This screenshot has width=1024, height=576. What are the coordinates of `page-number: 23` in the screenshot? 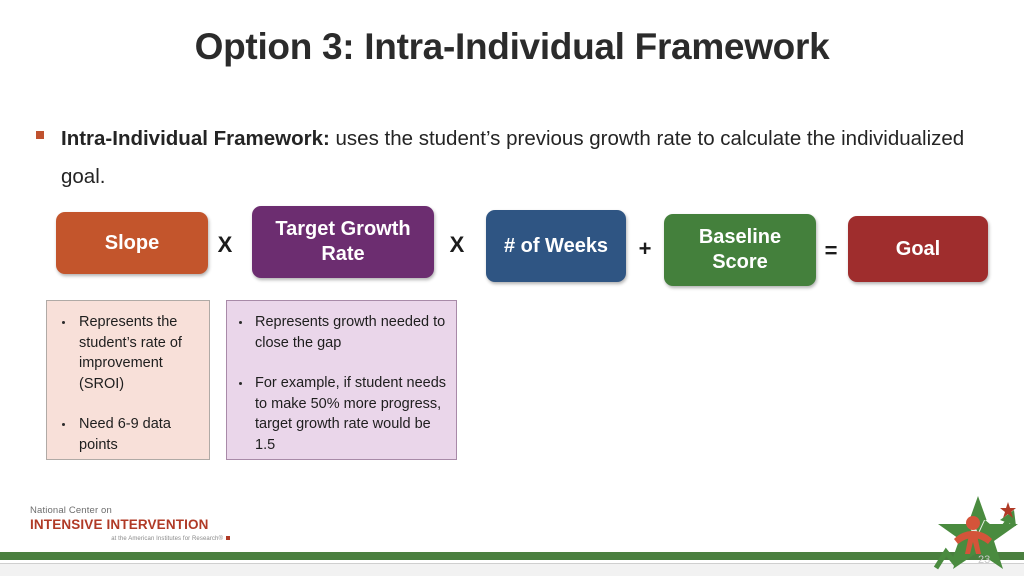 It's located at (984, 560).